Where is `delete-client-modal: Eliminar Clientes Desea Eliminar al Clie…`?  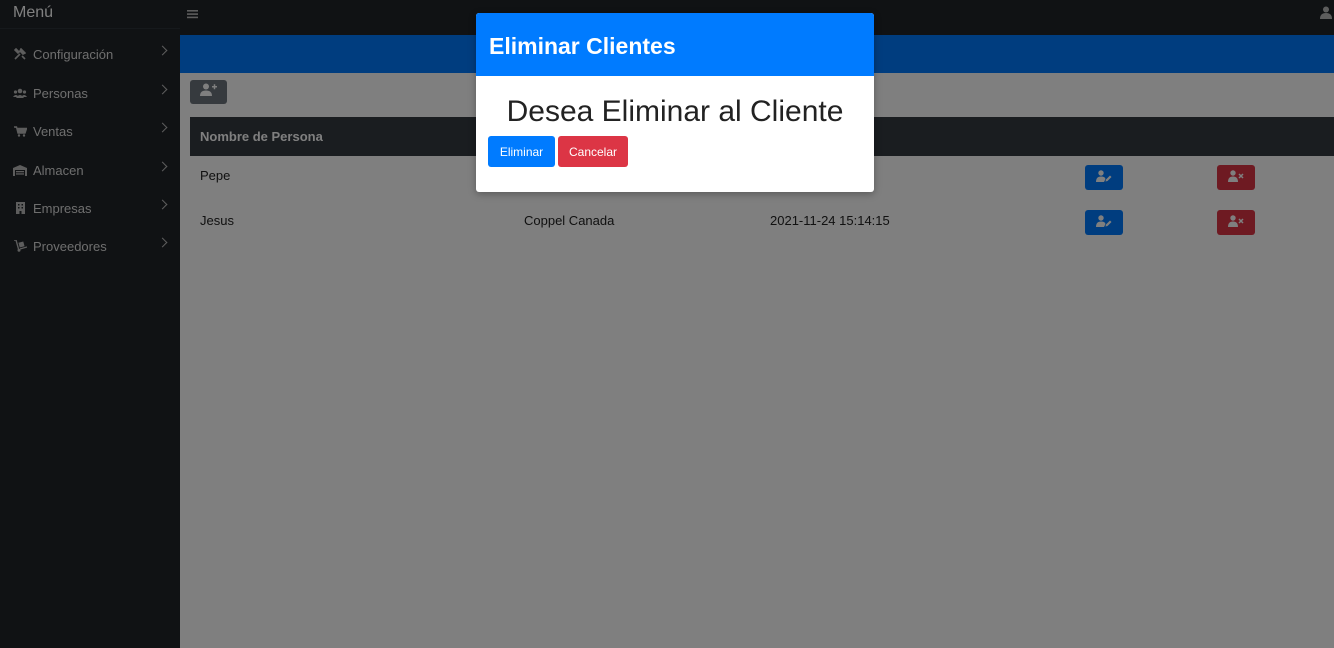 delete-client-modal: Eliminar Clientes Desea Eliminar al Clie… is located at coordinates (675, 102).